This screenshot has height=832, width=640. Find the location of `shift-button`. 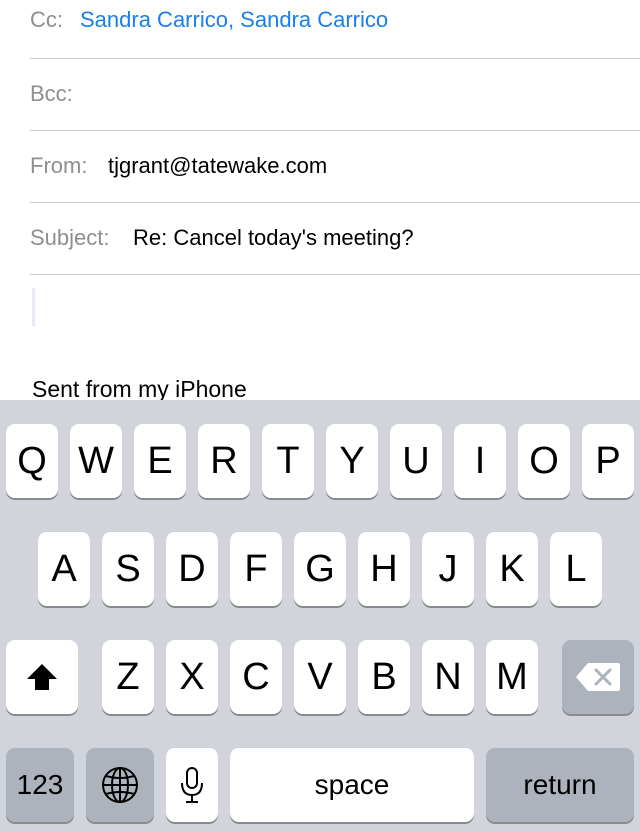

shift-button is located at coordinates (42, 677).